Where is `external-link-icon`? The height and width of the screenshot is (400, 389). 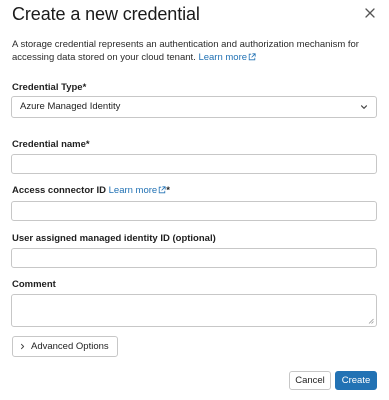
external-link-icon is located at coordinates (252, 56).